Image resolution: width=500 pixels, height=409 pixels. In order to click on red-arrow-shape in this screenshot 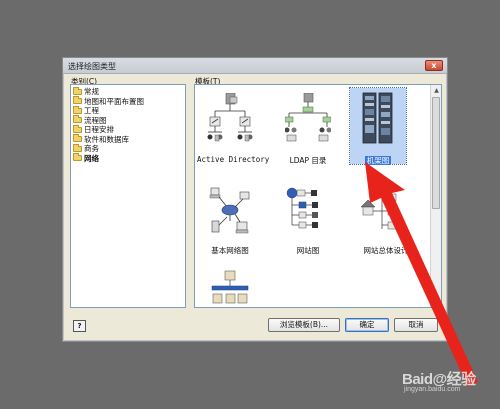, I will do `click(421, 274)`.